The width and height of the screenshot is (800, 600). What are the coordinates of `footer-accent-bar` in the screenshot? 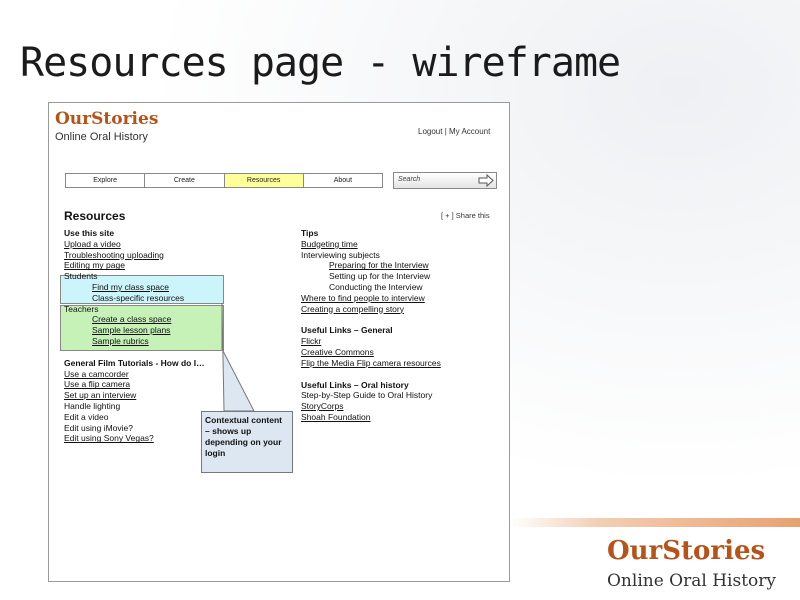 It's located at (655, 522).